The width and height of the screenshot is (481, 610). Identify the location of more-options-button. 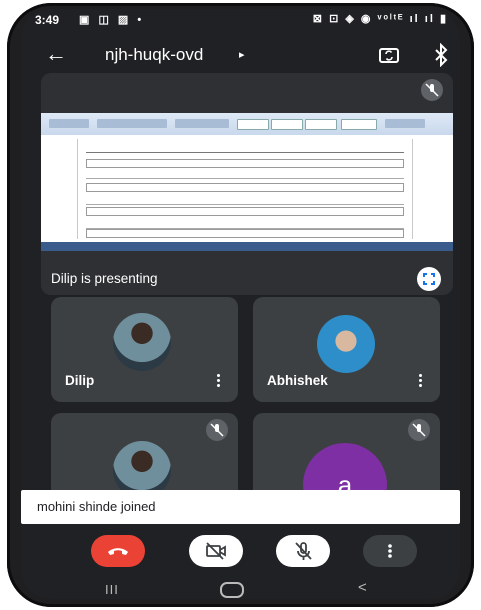
(390, 551).